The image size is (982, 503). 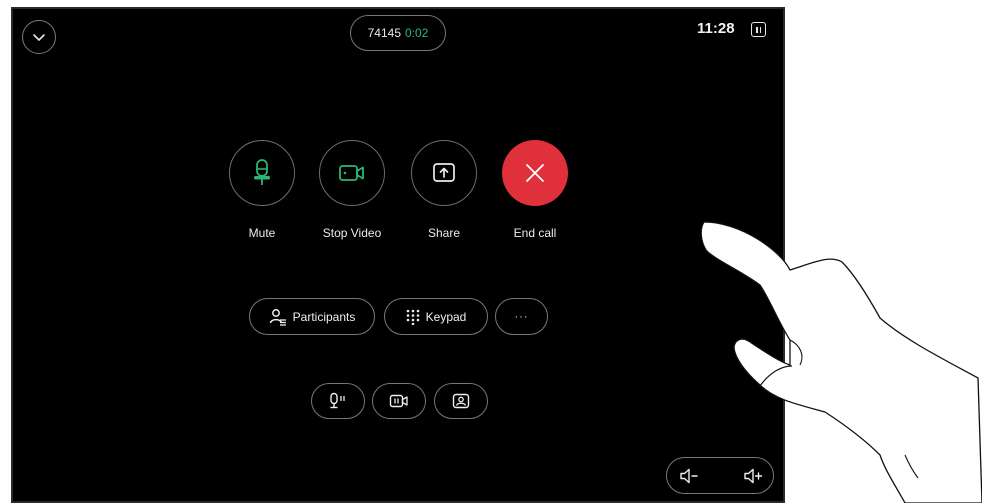 I want to click on share-label: Share, so click(x=444, y=233).